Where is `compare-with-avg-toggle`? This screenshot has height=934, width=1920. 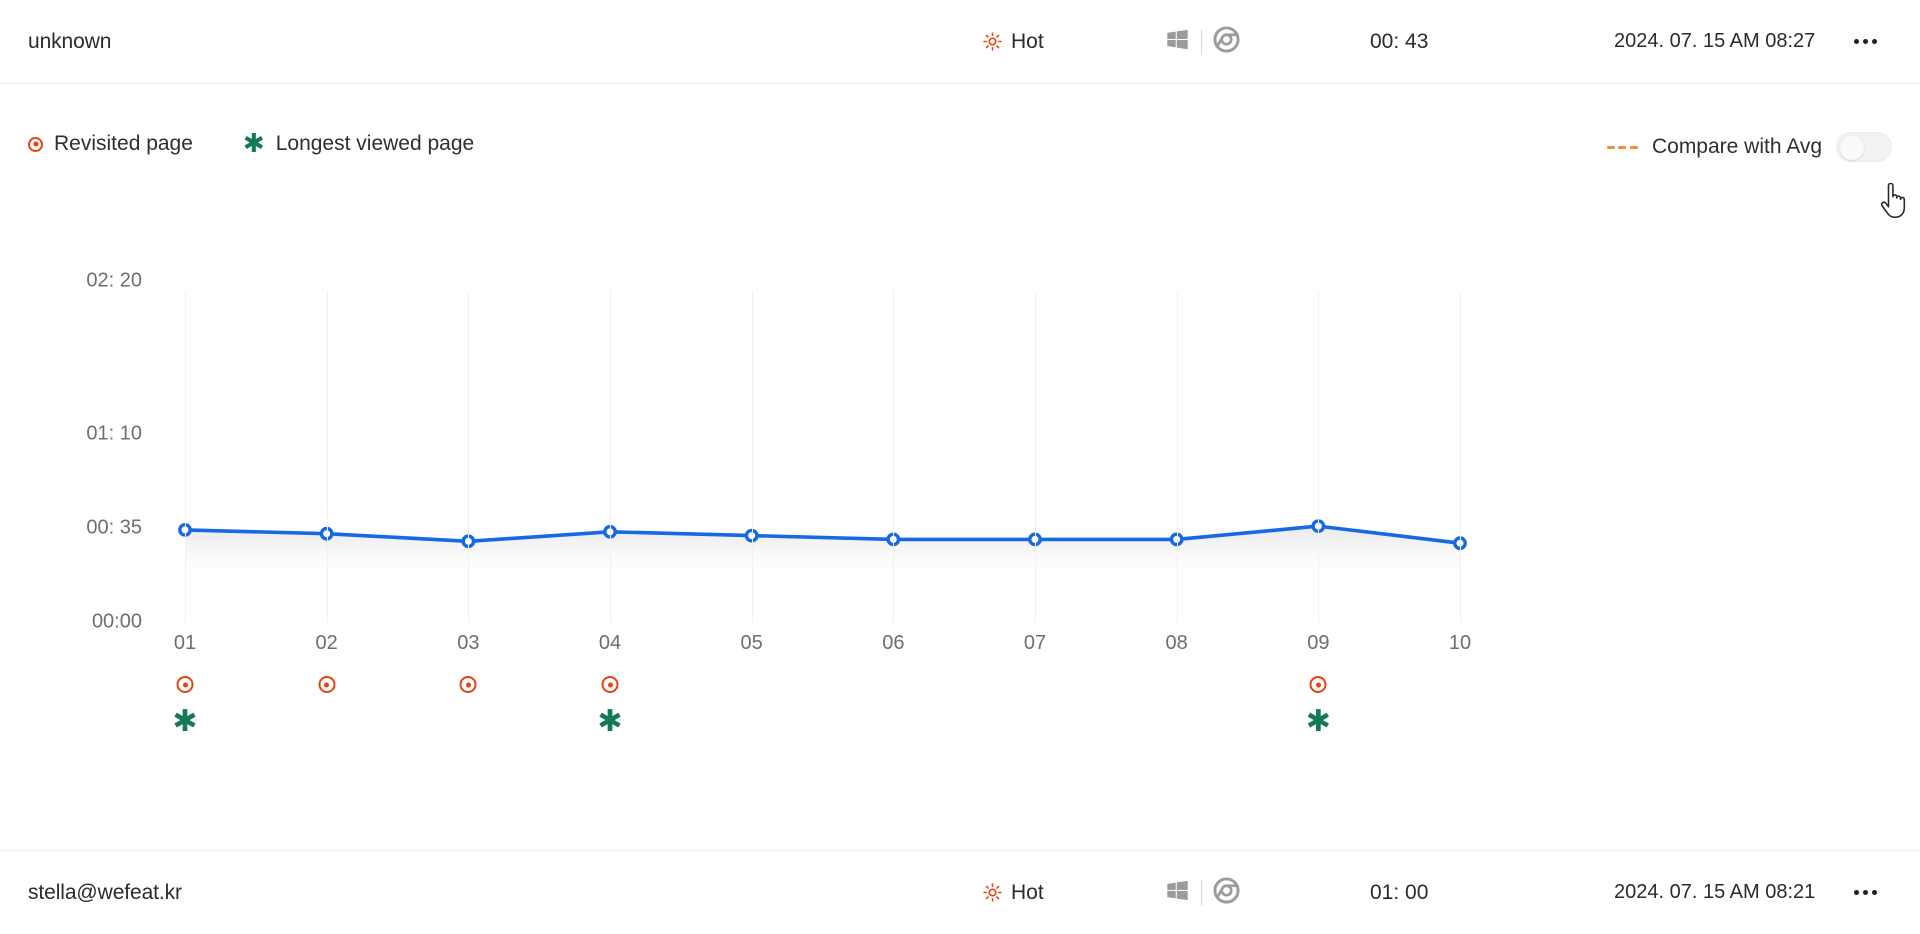
compare-with-avg-toggle is located at coordinates (1864, 147).